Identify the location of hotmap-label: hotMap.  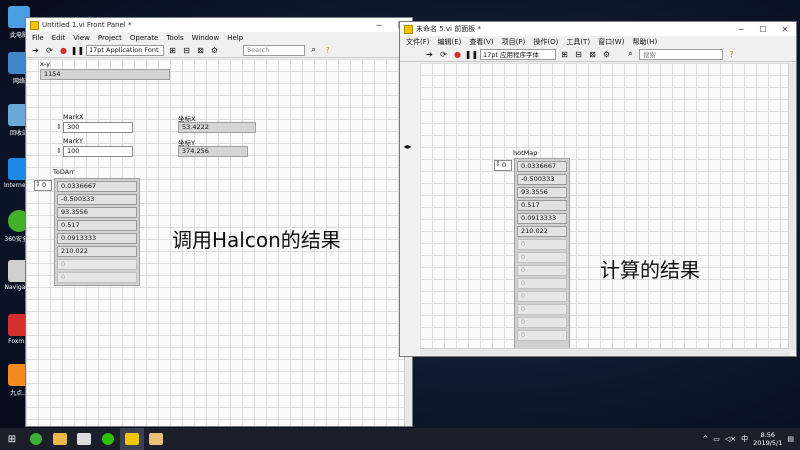
(525, 153).